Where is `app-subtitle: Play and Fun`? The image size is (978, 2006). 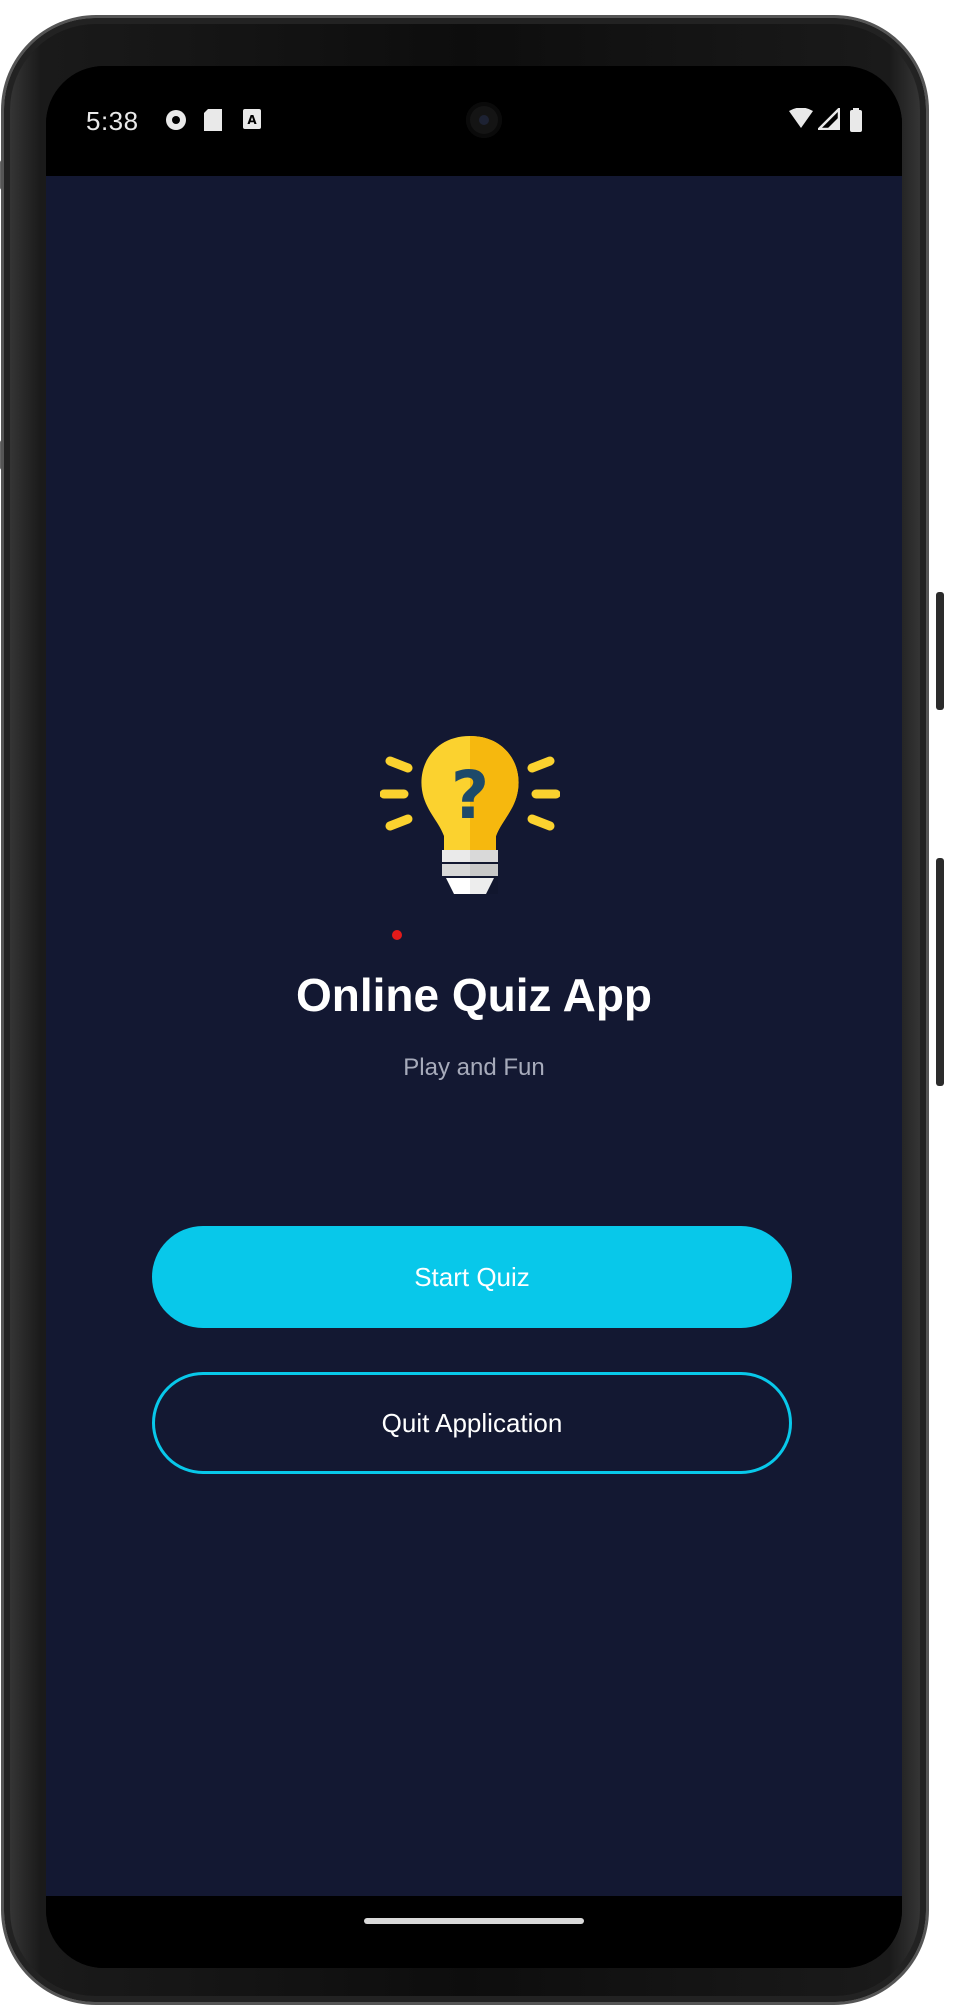
app-subtitle: Play and Fun is located at coordinates (474, 1067).